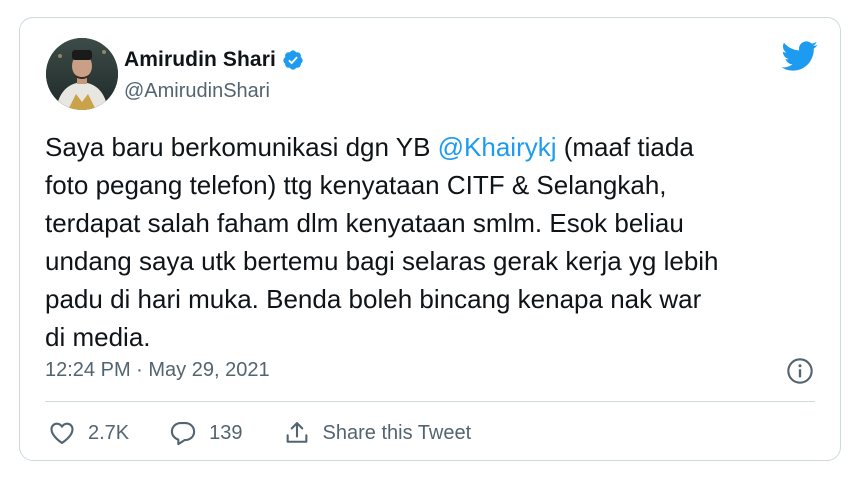 Image resolution: width=866 pixels, height=492 pixels. Describe the element at coordinates (800, 371) in the screenshot. I see `info-icon` at that location.